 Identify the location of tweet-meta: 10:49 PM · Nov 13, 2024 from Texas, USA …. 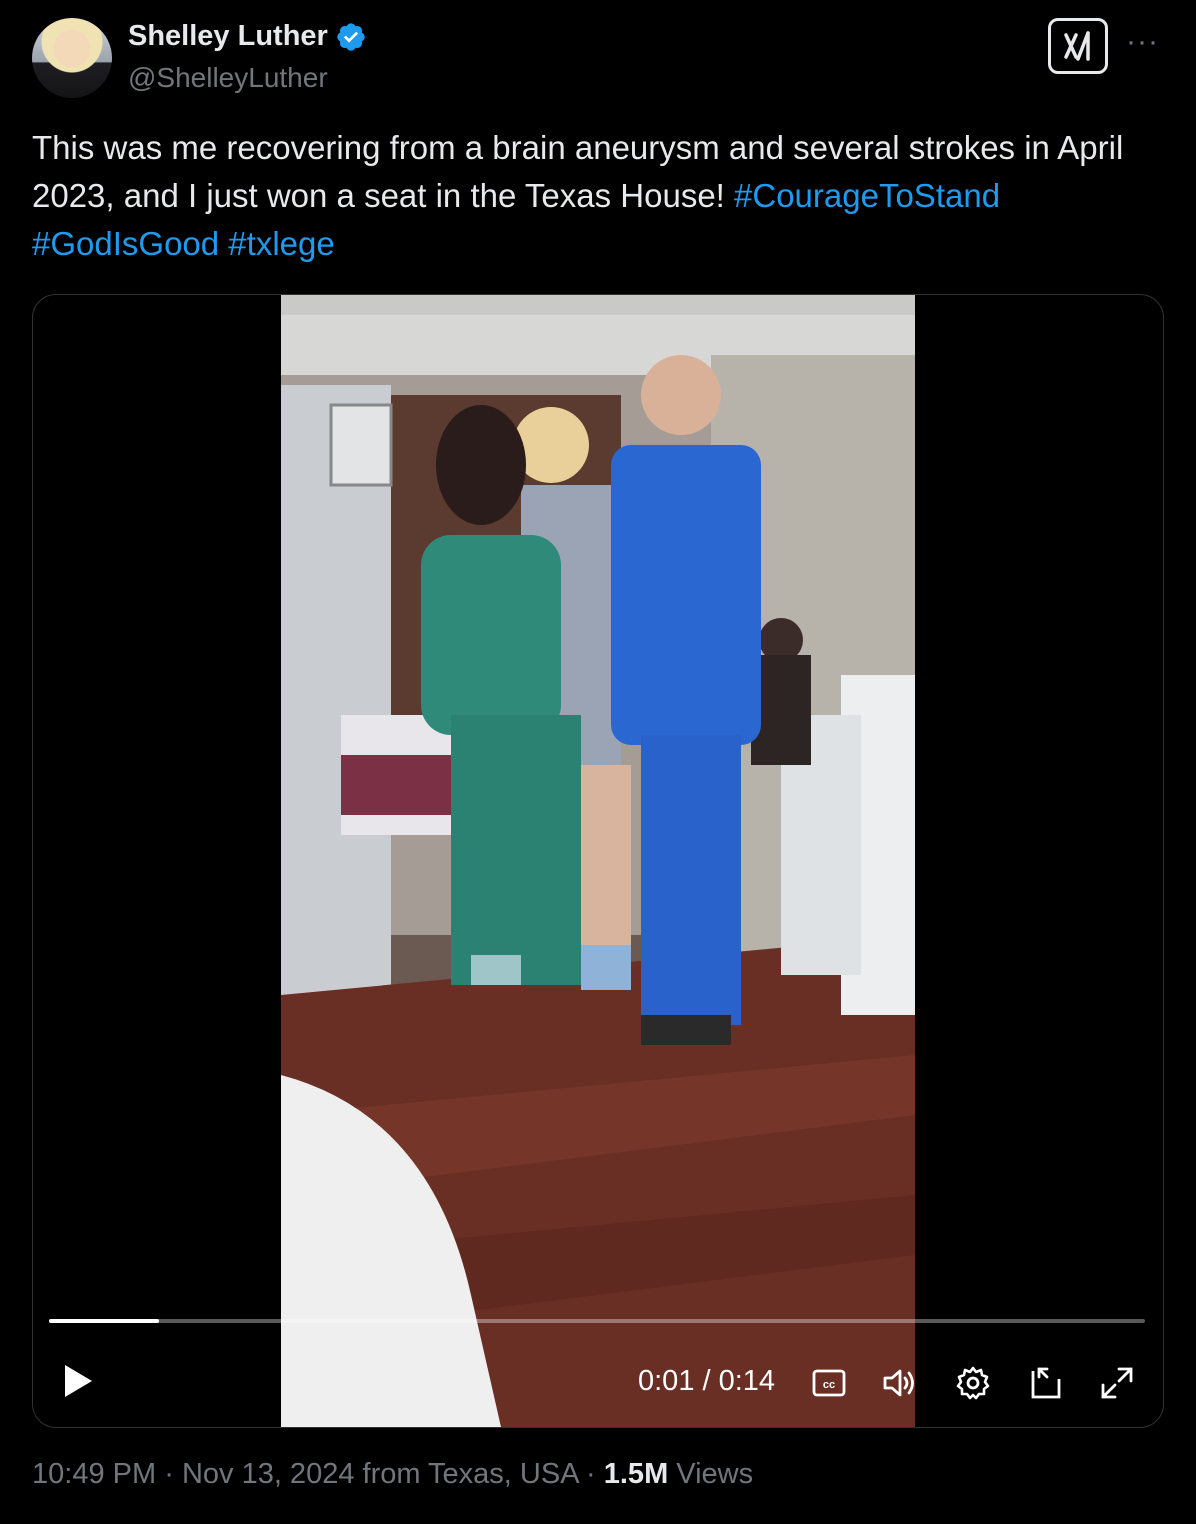
(392, 1474).